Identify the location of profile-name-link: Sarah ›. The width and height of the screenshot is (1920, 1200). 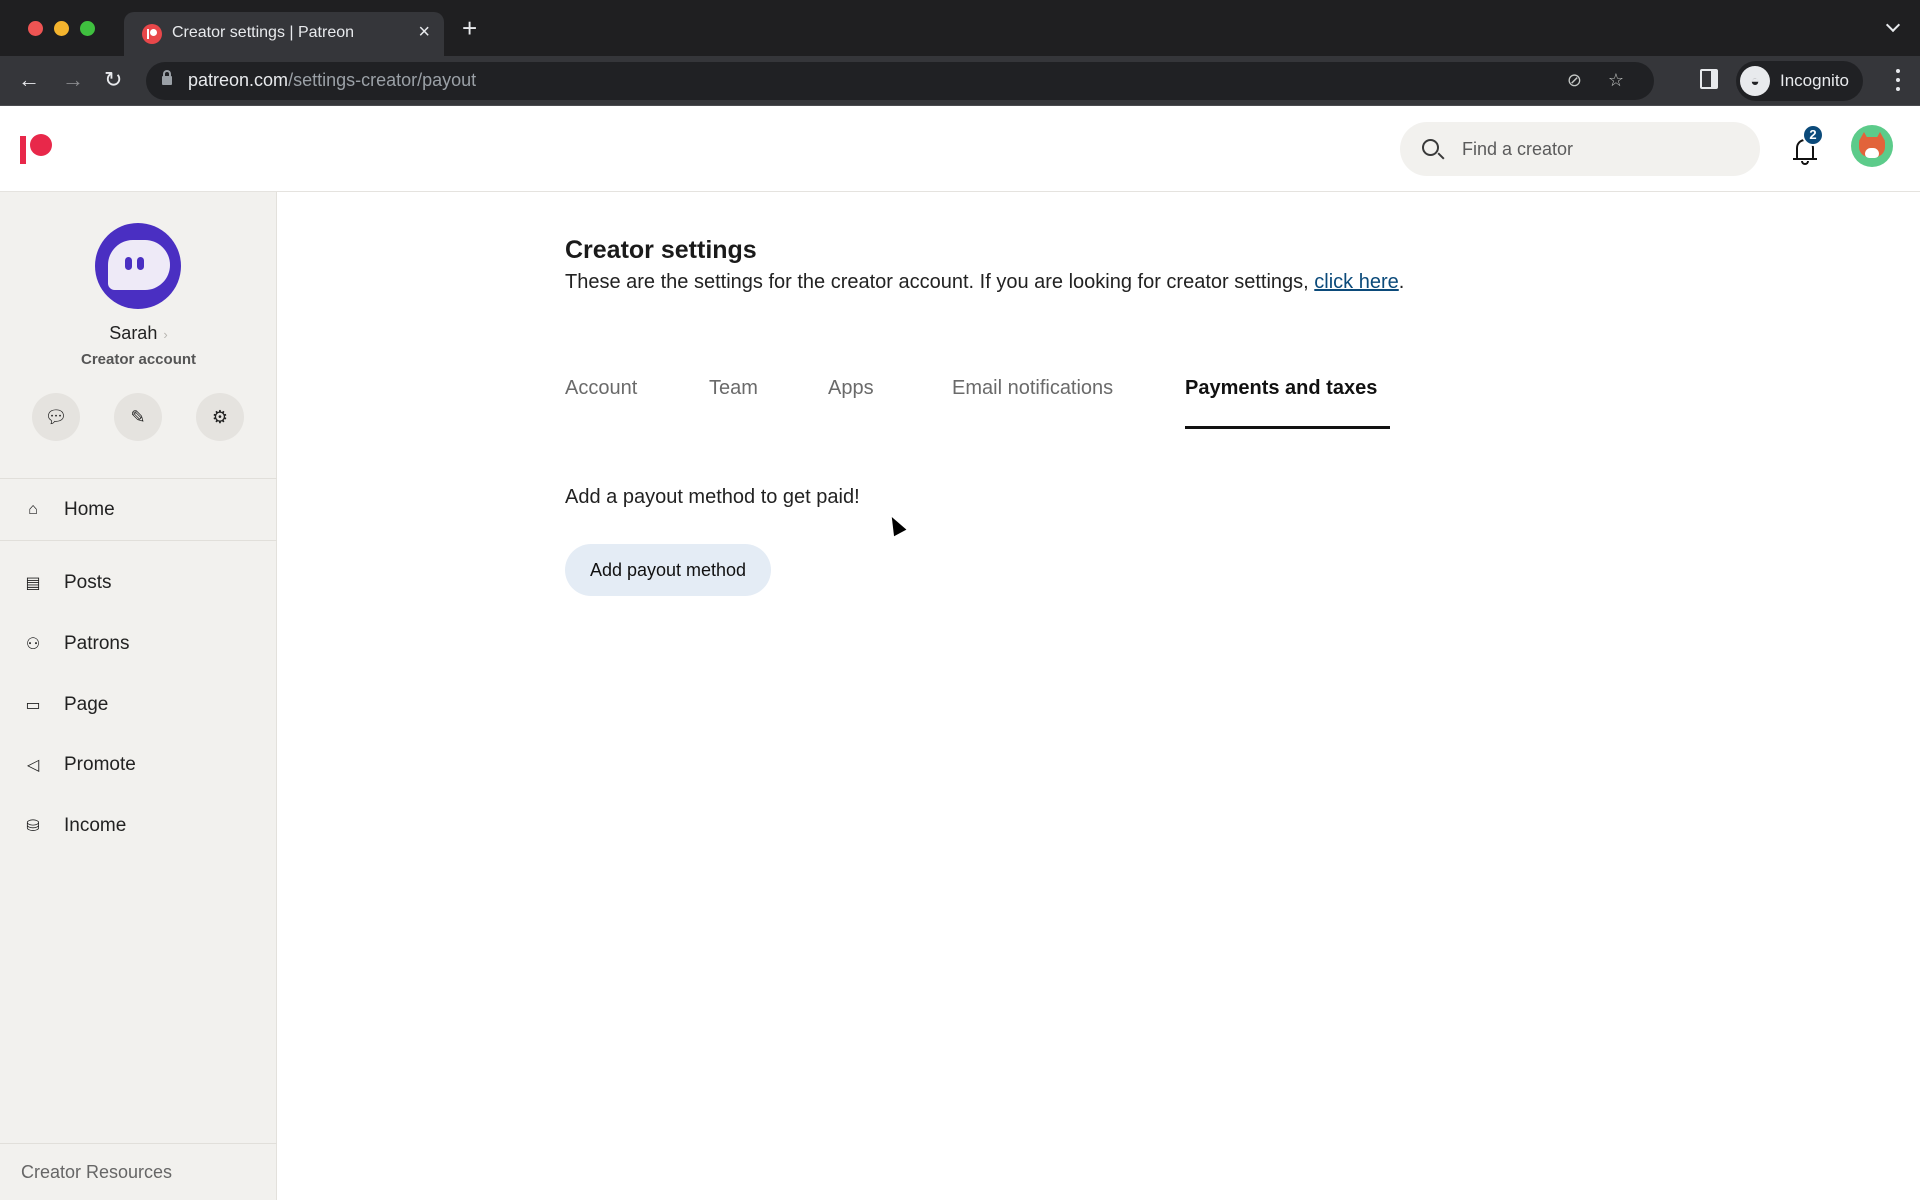
(138, 333).